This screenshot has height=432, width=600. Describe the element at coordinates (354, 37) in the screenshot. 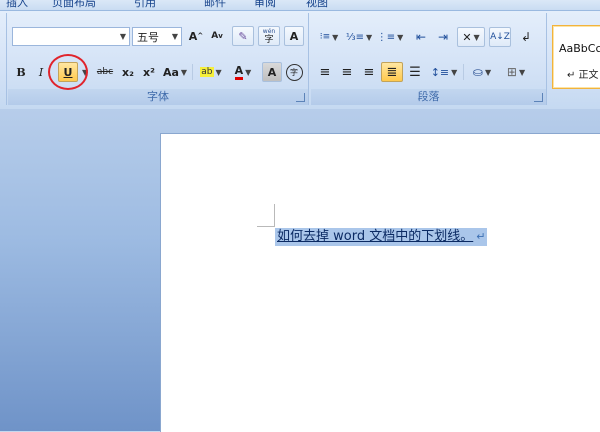

I see `numbered-list-icon: ⅓≡` at that location.